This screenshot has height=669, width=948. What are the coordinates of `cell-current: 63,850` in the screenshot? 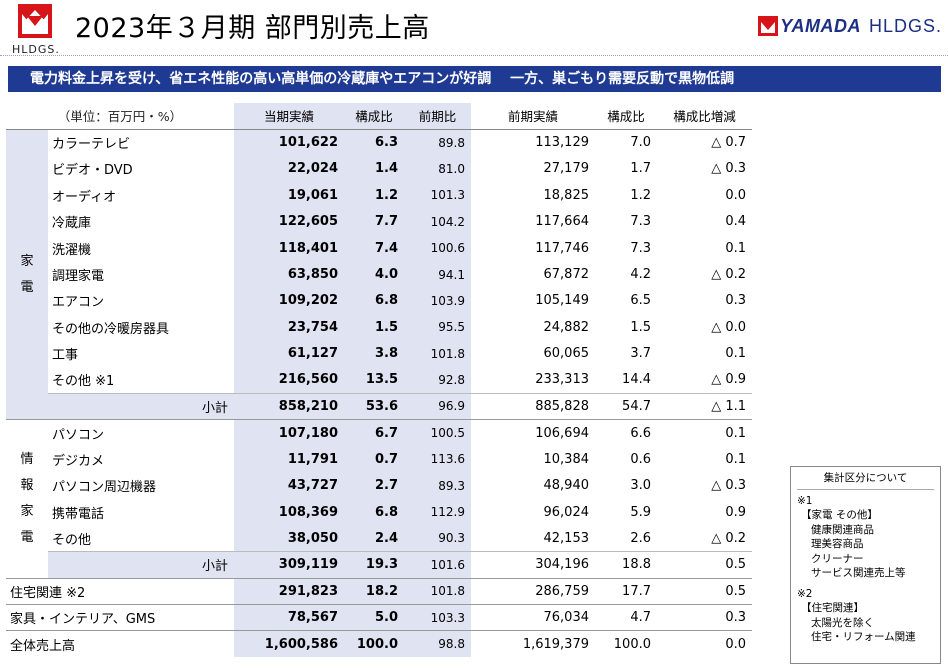 It's located at (289, 274).